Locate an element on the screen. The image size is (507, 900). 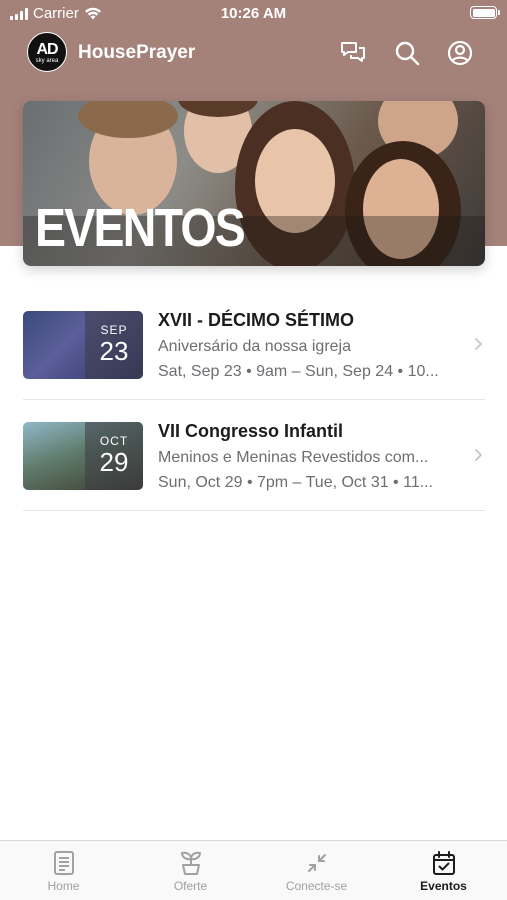
event-subtitle: Aniversário da nossa igreja is located at coordinates (254, 346).